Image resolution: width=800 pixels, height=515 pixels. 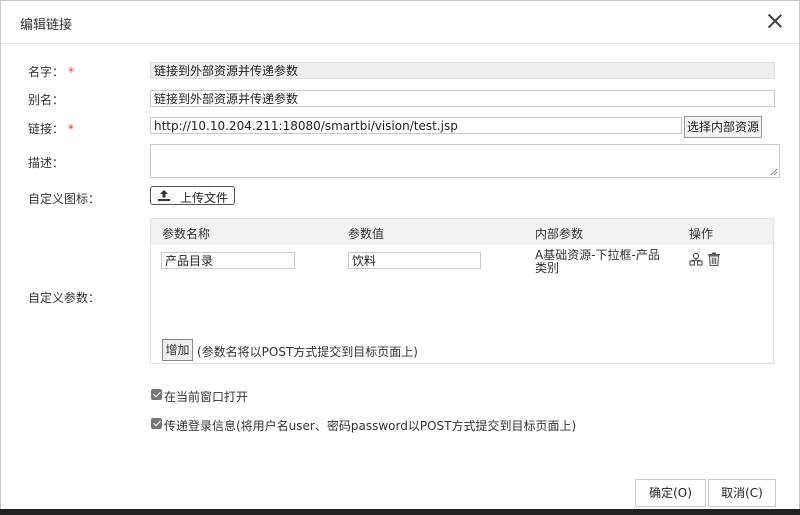 What do you see at coordinates (462, 98) in the screenshot?
I see `alias-field` at bounding box center [462, 98].